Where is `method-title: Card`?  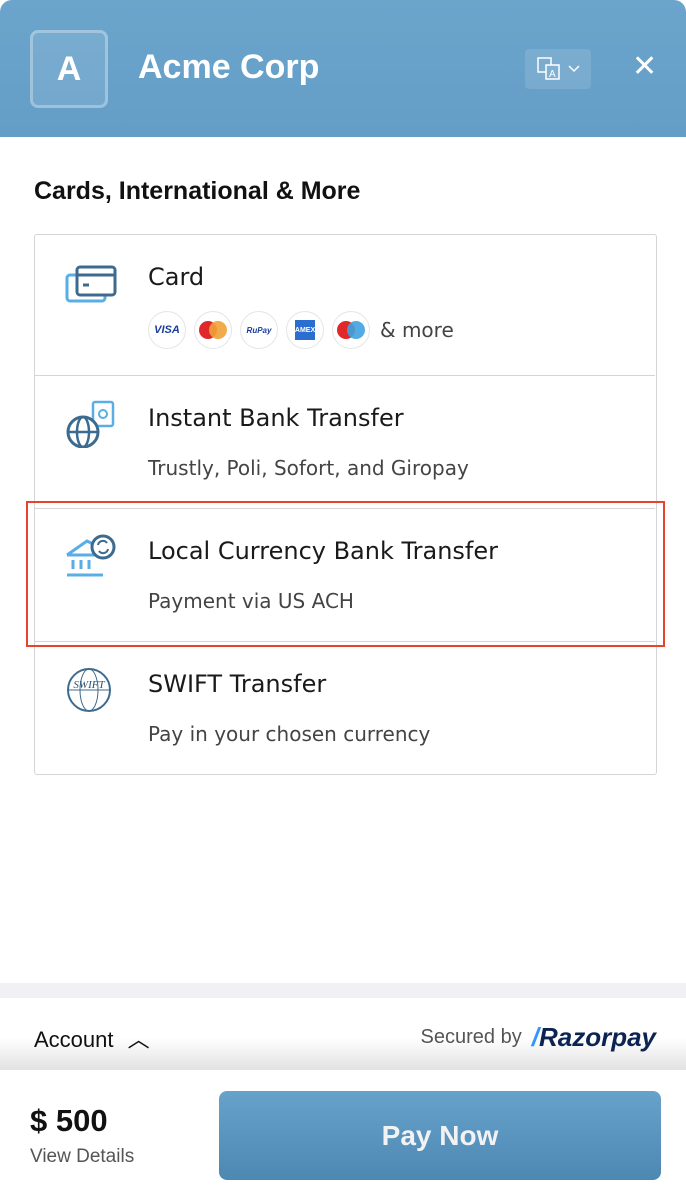 method-title: Card is located at coordinates (176, 277).